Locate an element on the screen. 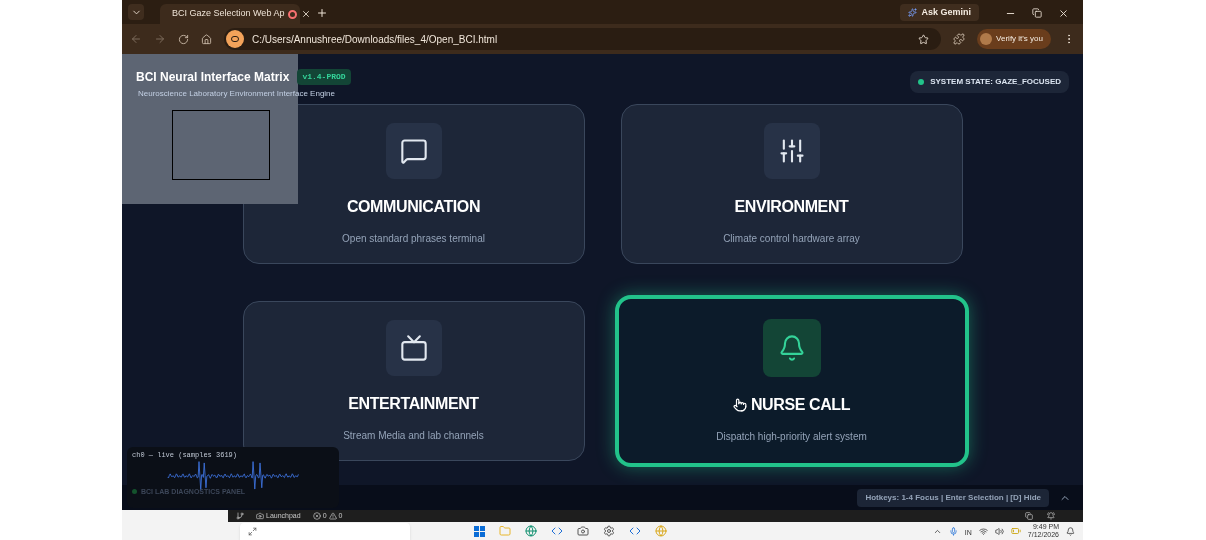 The width and height of the screenshot is (1206, 540). expand-icon is located at coordinates (252, 531).